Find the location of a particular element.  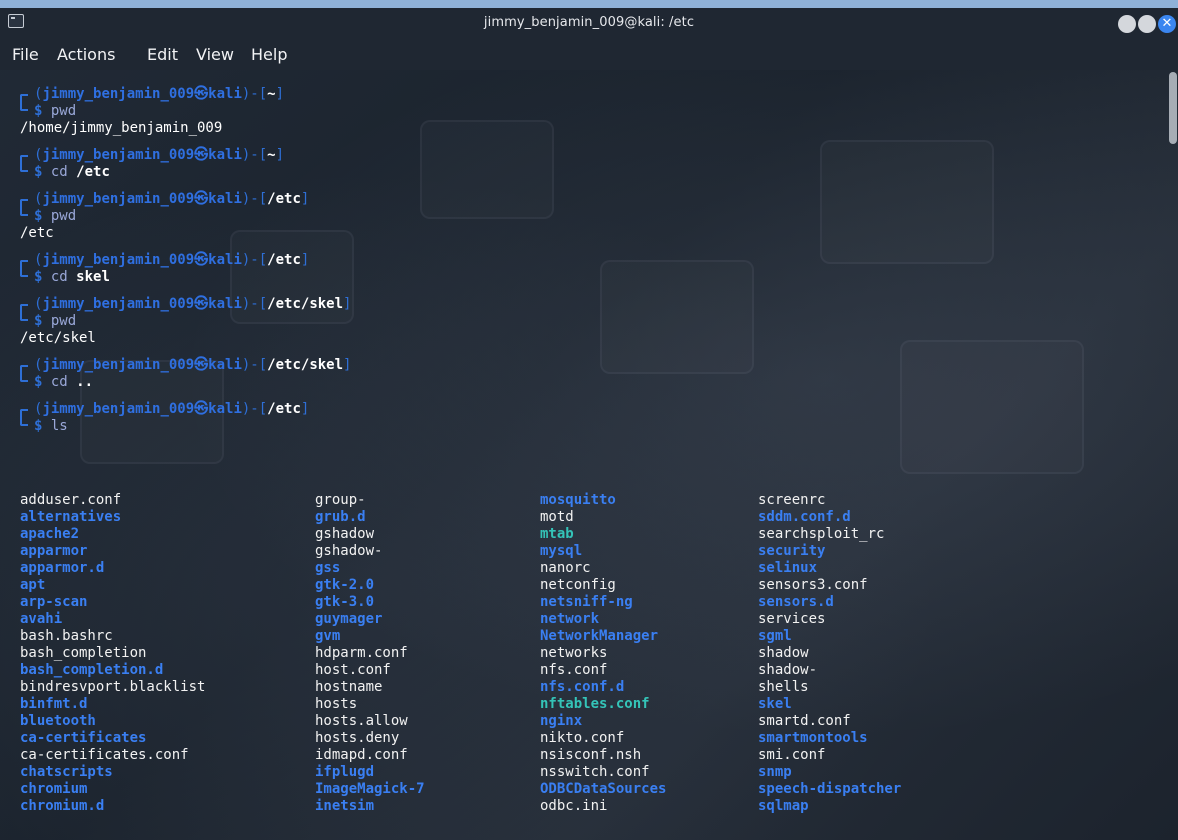

window-title: jimmy_benjamin_009@kali: /etc is located at coordinates (589, 22).